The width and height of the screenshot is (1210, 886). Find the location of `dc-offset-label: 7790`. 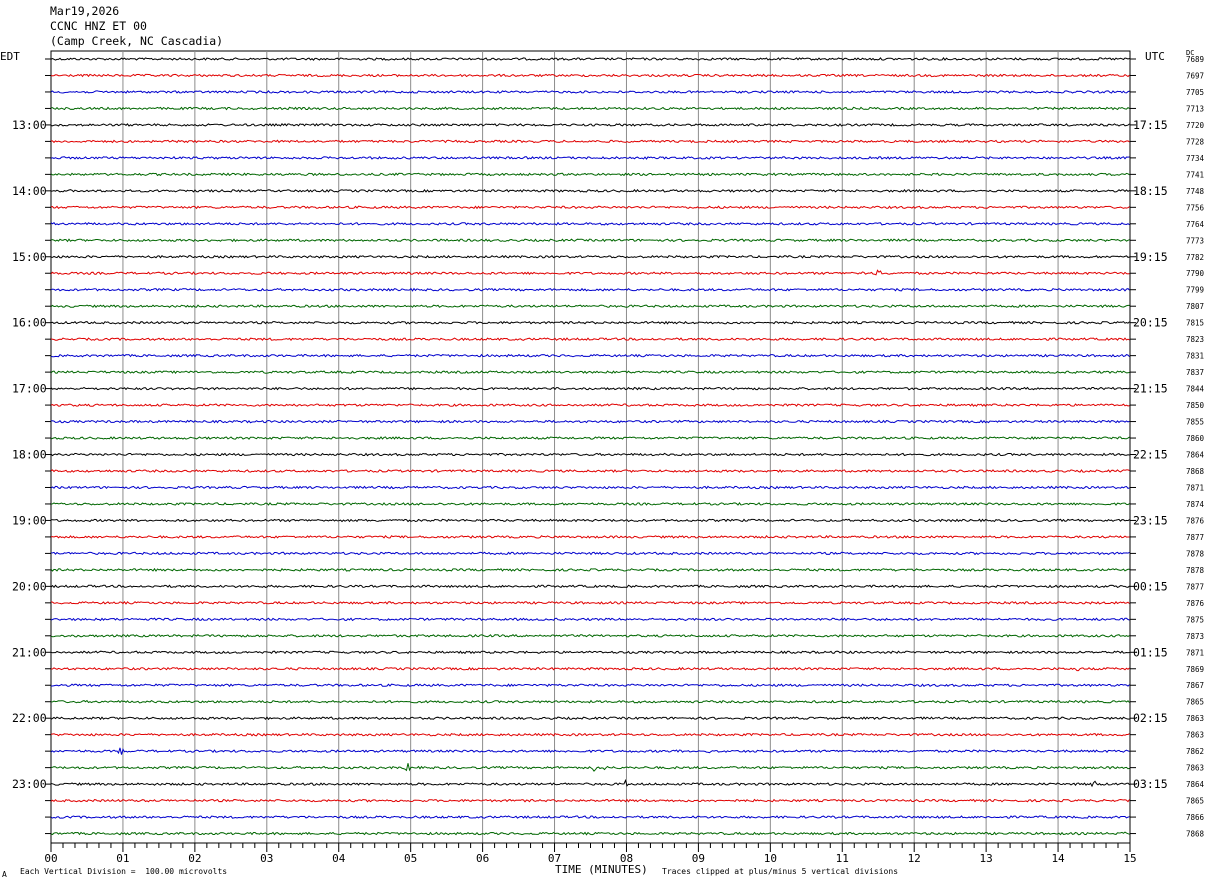

dc-offset-label: 7790 is located at coordinates (1195, 273).